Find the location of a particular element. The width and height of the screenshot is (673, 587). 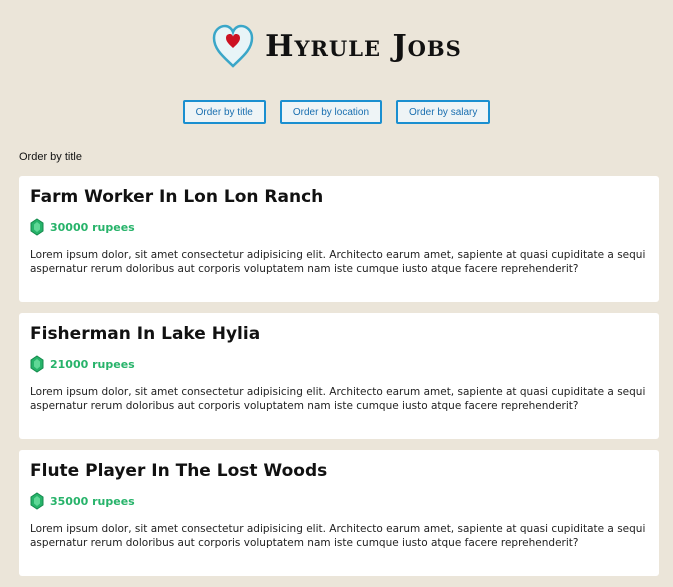

job-title: Fisherman In Lake Hylia is located at coordinates (145, 334).